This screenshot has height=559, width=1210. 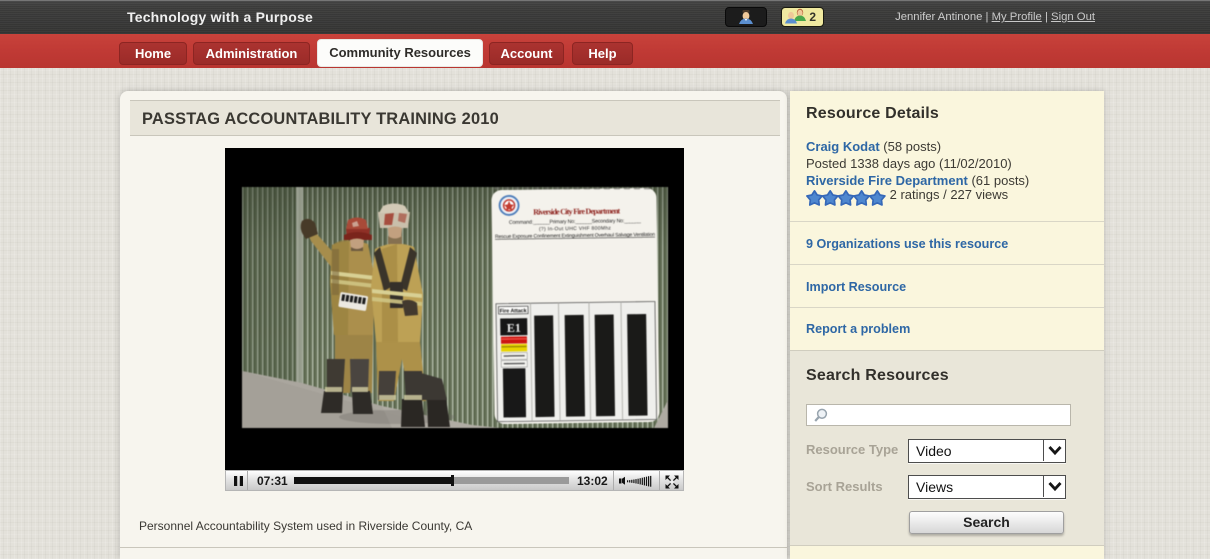 I want to click on svg-text: Riverside City Fire Department, so click(x=576, y=211).